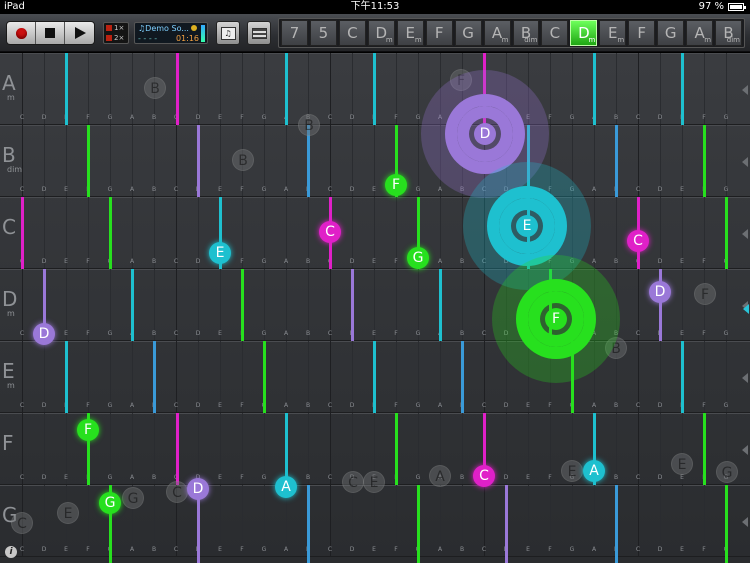  I want to click on chord-button-7: Am, so click(497, 33).